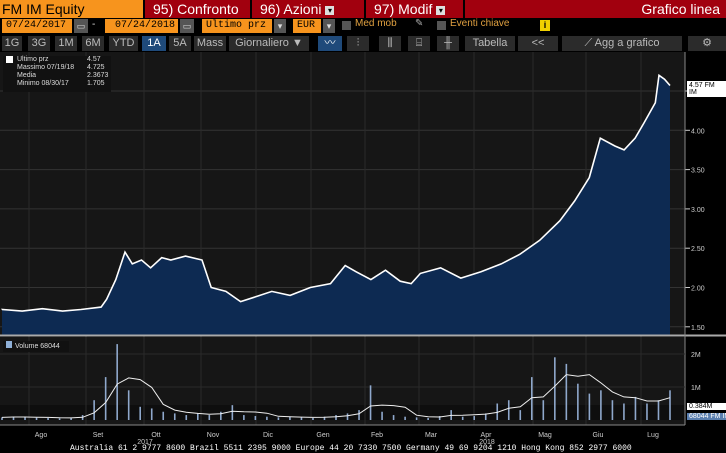 The image size is (726, 453). Describe the element at coordinates (96, 68) in the screenshot. I see `legend-value: 4.725` at that location.